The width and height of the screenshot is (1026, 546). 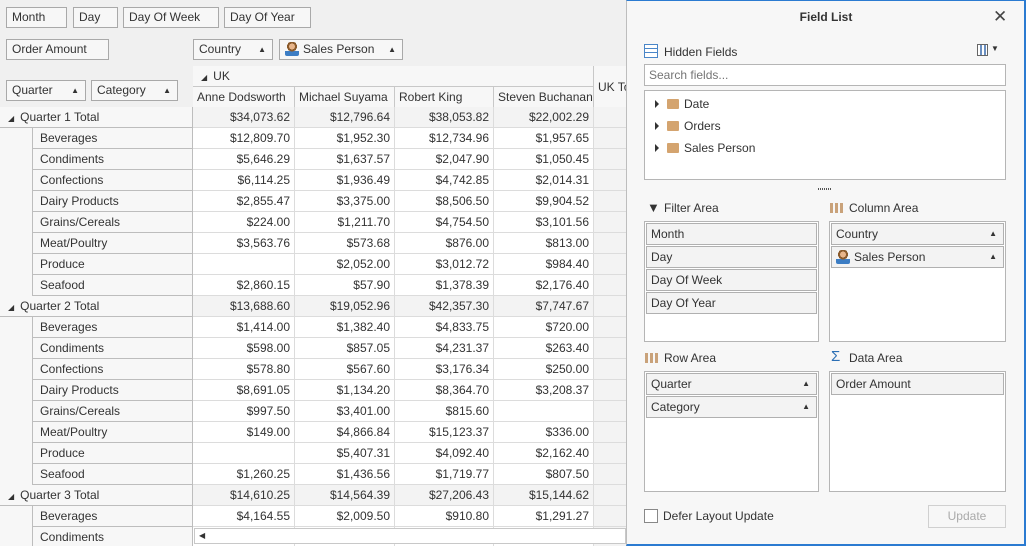 What do you see at coordinates (651, 51) in the screenshot?
I see `hidden-fields-icon` at bounding box center [651, 51].